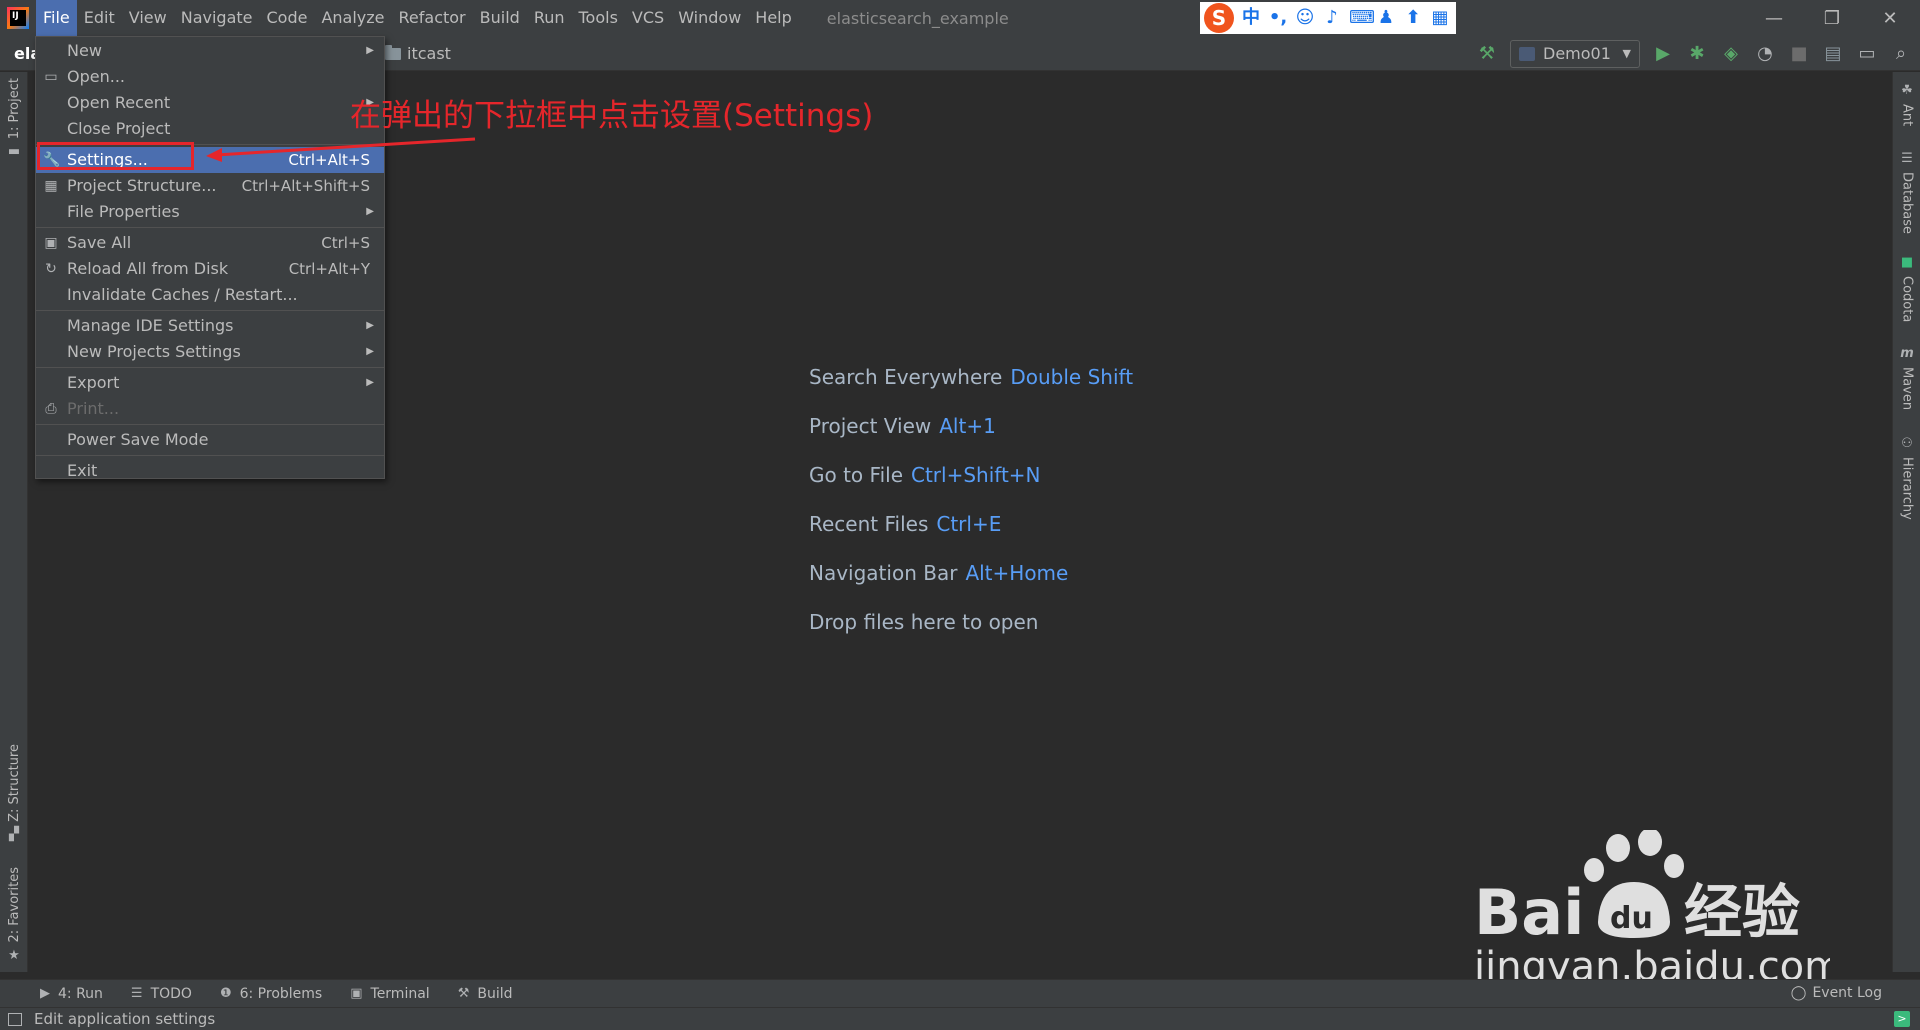 The height and width of the screenshot is (1030, 1920). I want to click on profiler-icon: ◔, so click(1765, 54).